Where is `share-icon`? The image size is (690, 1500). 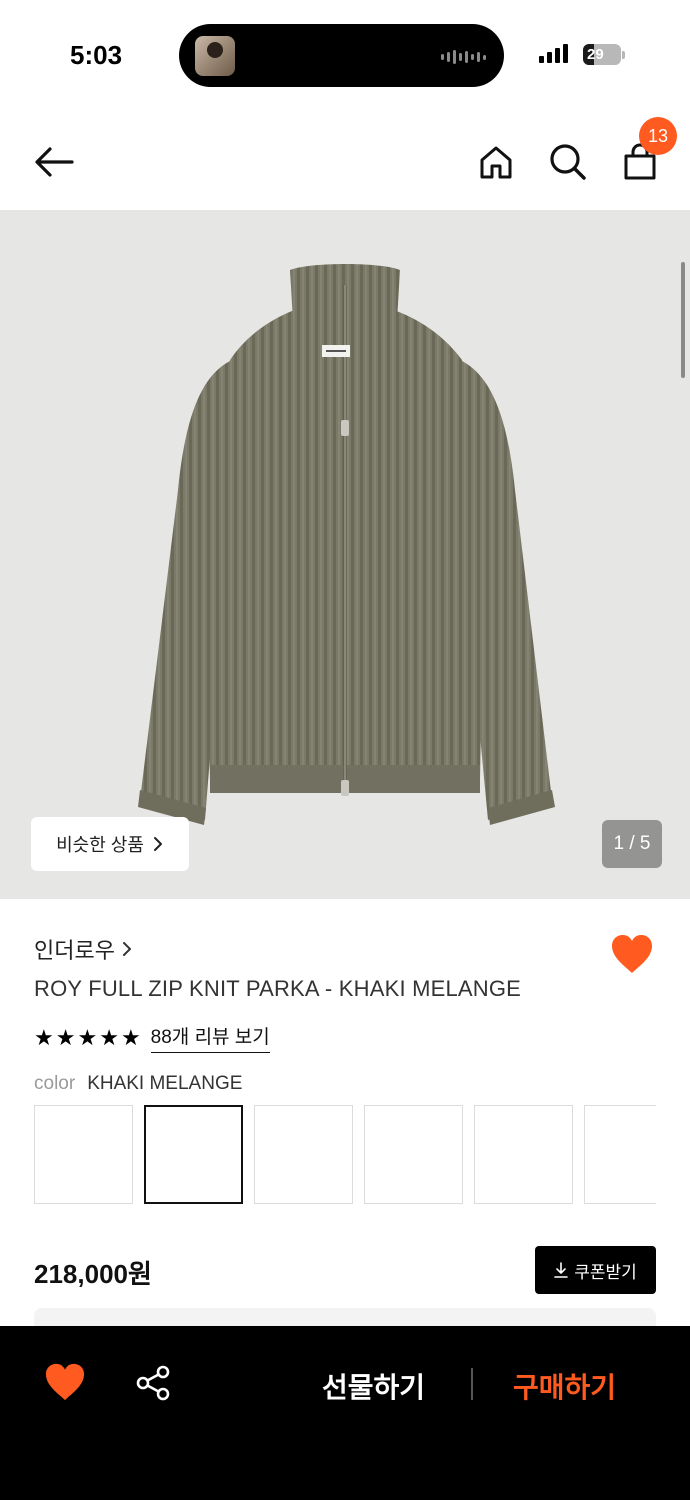 share-icon is located at coordinates (153, 1383).